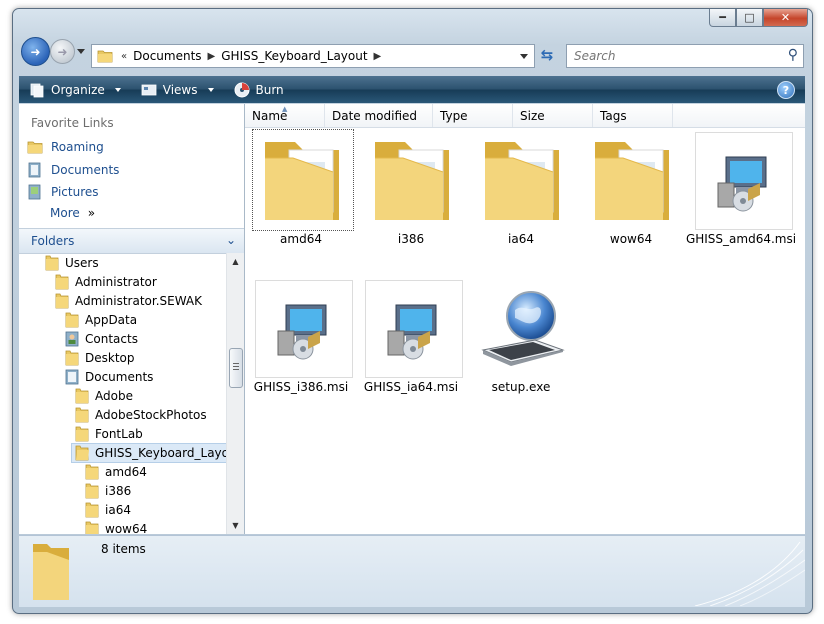 This screenshot has height=624, width=824. I want to click on forward-arrow-icon: ➜, so click(62, 51).